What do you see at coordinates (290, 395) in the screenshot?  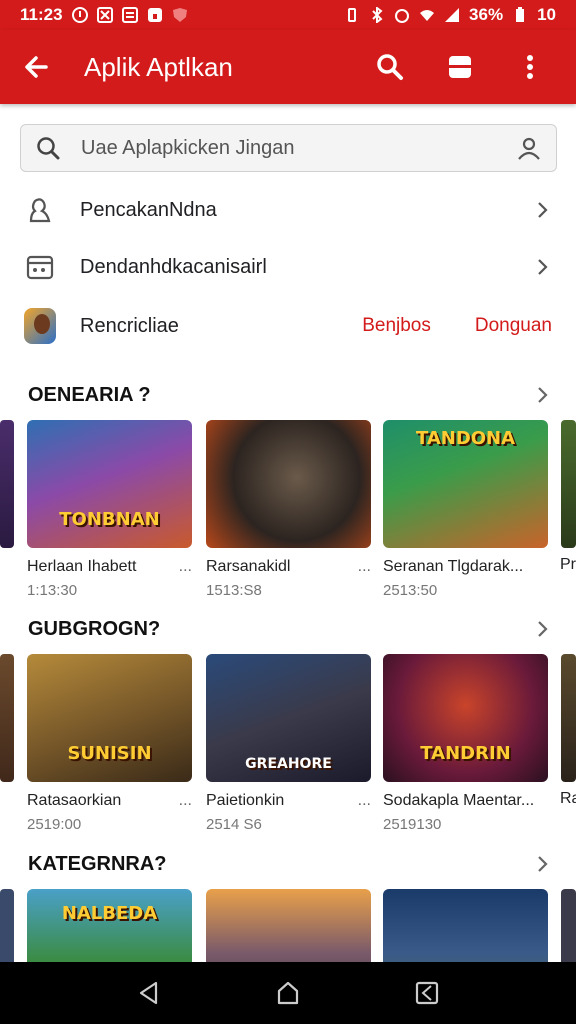 I see `section-header: OENEARIA ?` at bounding box center [290, 395].